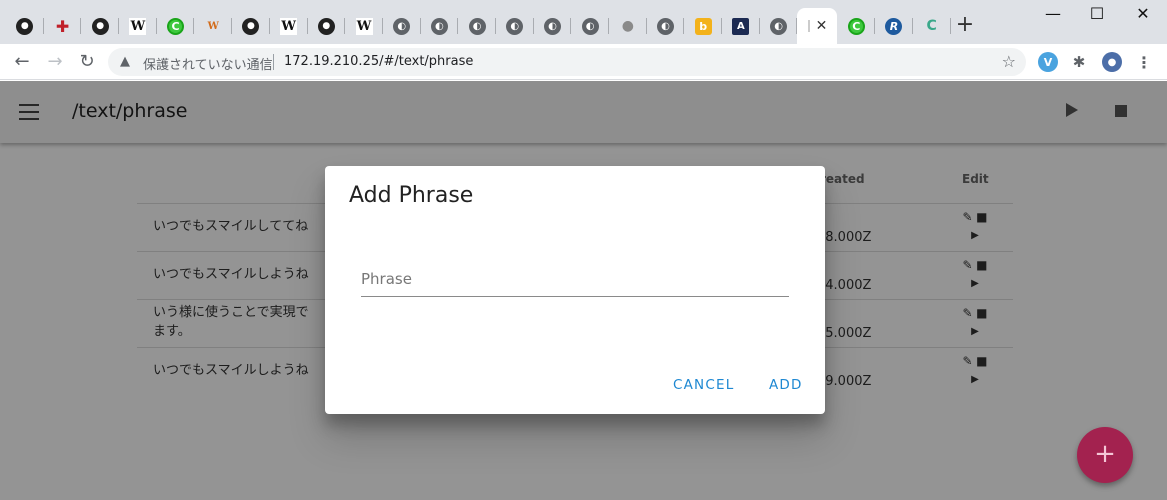 The image size is (1167, 500). What do you see at coordinates (125, 61) in the screenshot?
I see `warning-icon: ▲` at bounding box center [125, 61].